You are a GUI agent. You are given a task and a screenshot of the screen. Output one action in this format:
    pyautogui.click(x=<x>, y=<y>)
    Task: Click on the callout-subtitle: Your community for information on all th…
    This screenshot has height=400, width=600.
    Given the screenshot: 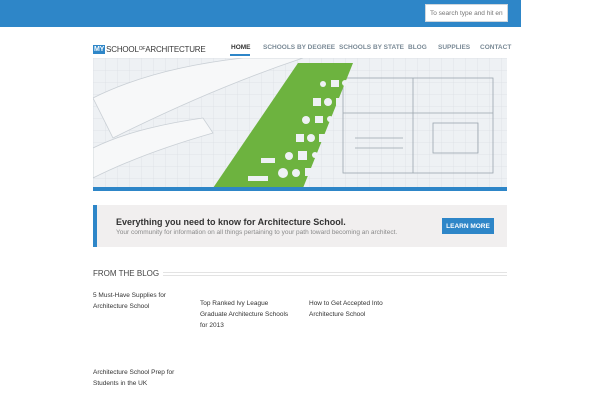 What is the action you would take?
    pyautogui.click(x=257, y=232)
    